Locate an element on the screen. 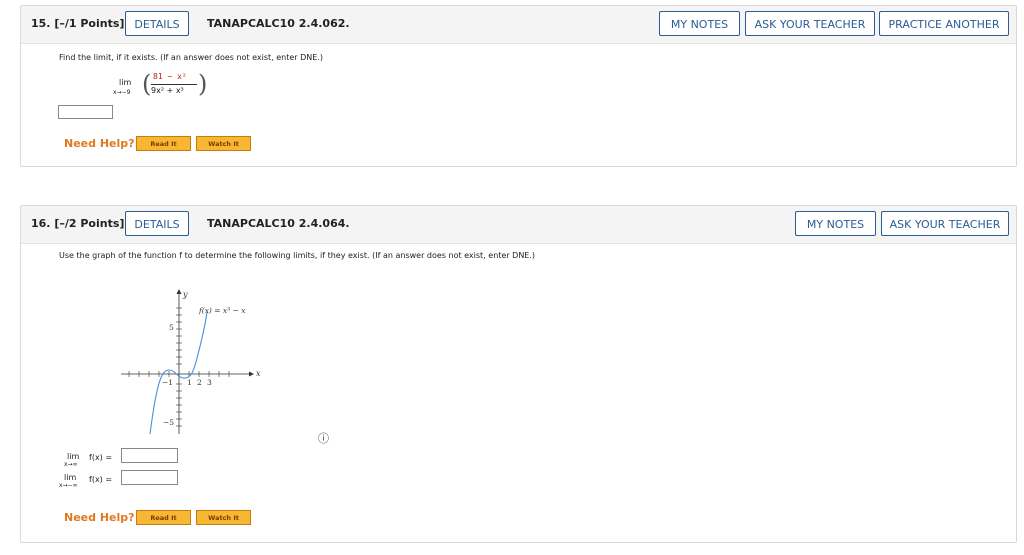  y-axis-label: y is located at coordinates (185, 294).